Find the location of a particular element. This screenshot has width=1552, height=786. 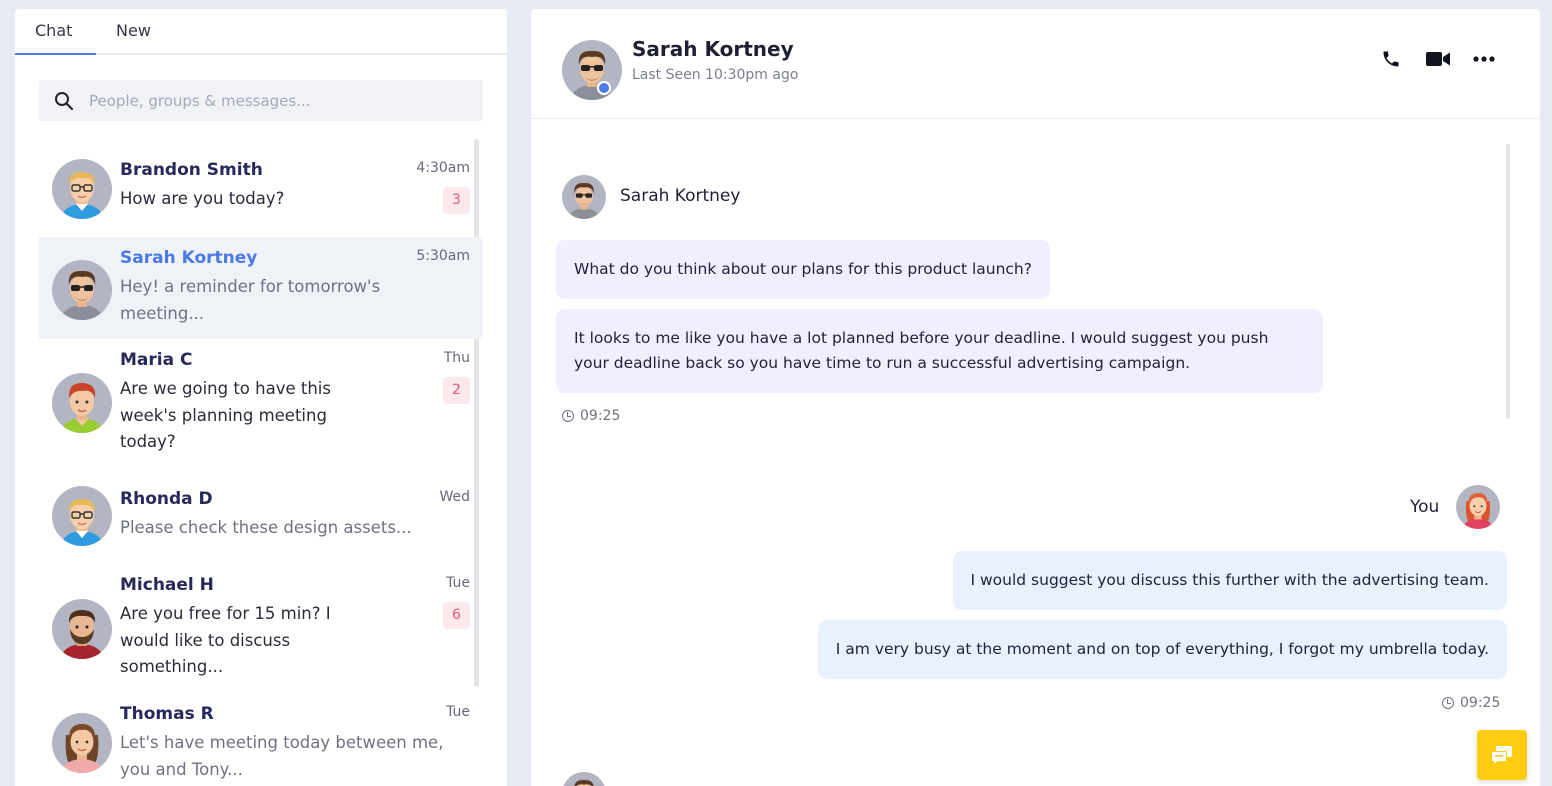

contact-name: Thomas R is located at coordinates (167, 714).